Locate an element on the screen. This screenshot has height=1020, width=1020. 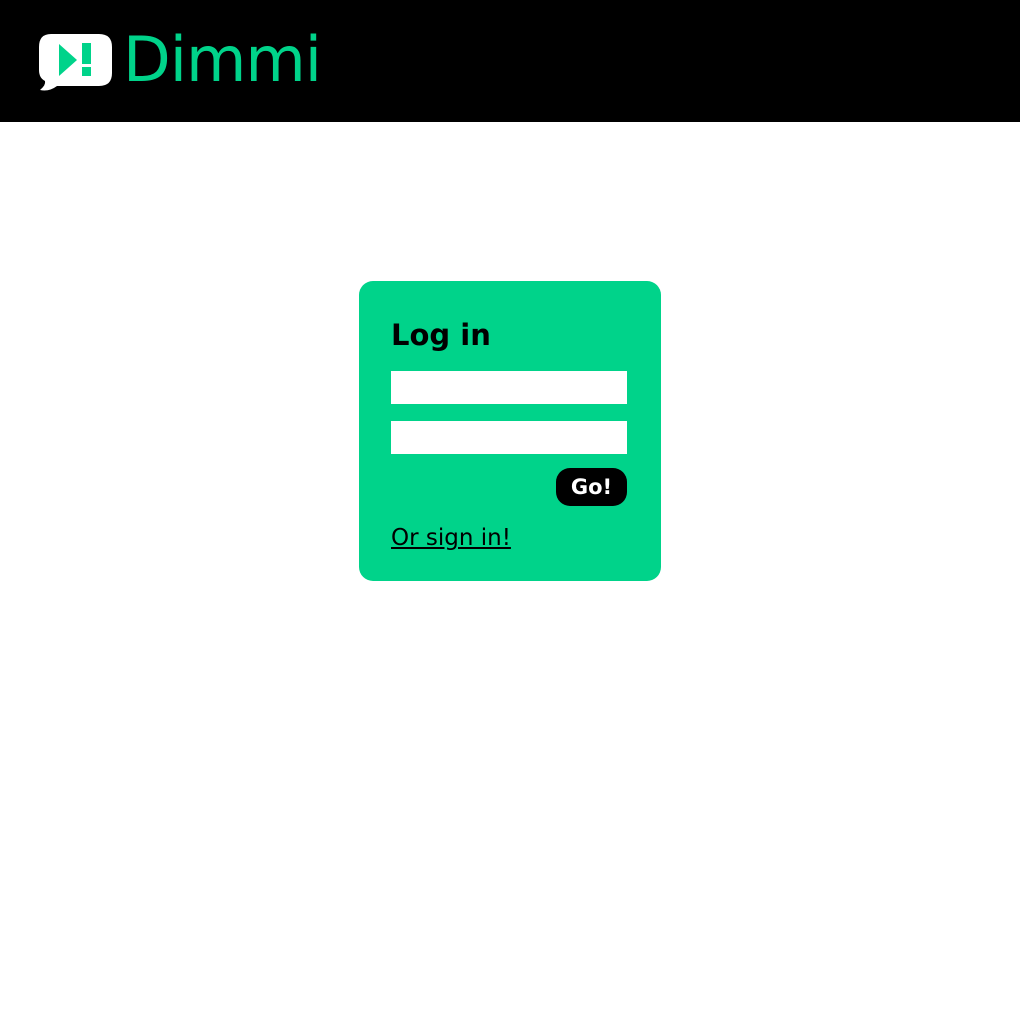
username-field is located at coordinates (509, 387).